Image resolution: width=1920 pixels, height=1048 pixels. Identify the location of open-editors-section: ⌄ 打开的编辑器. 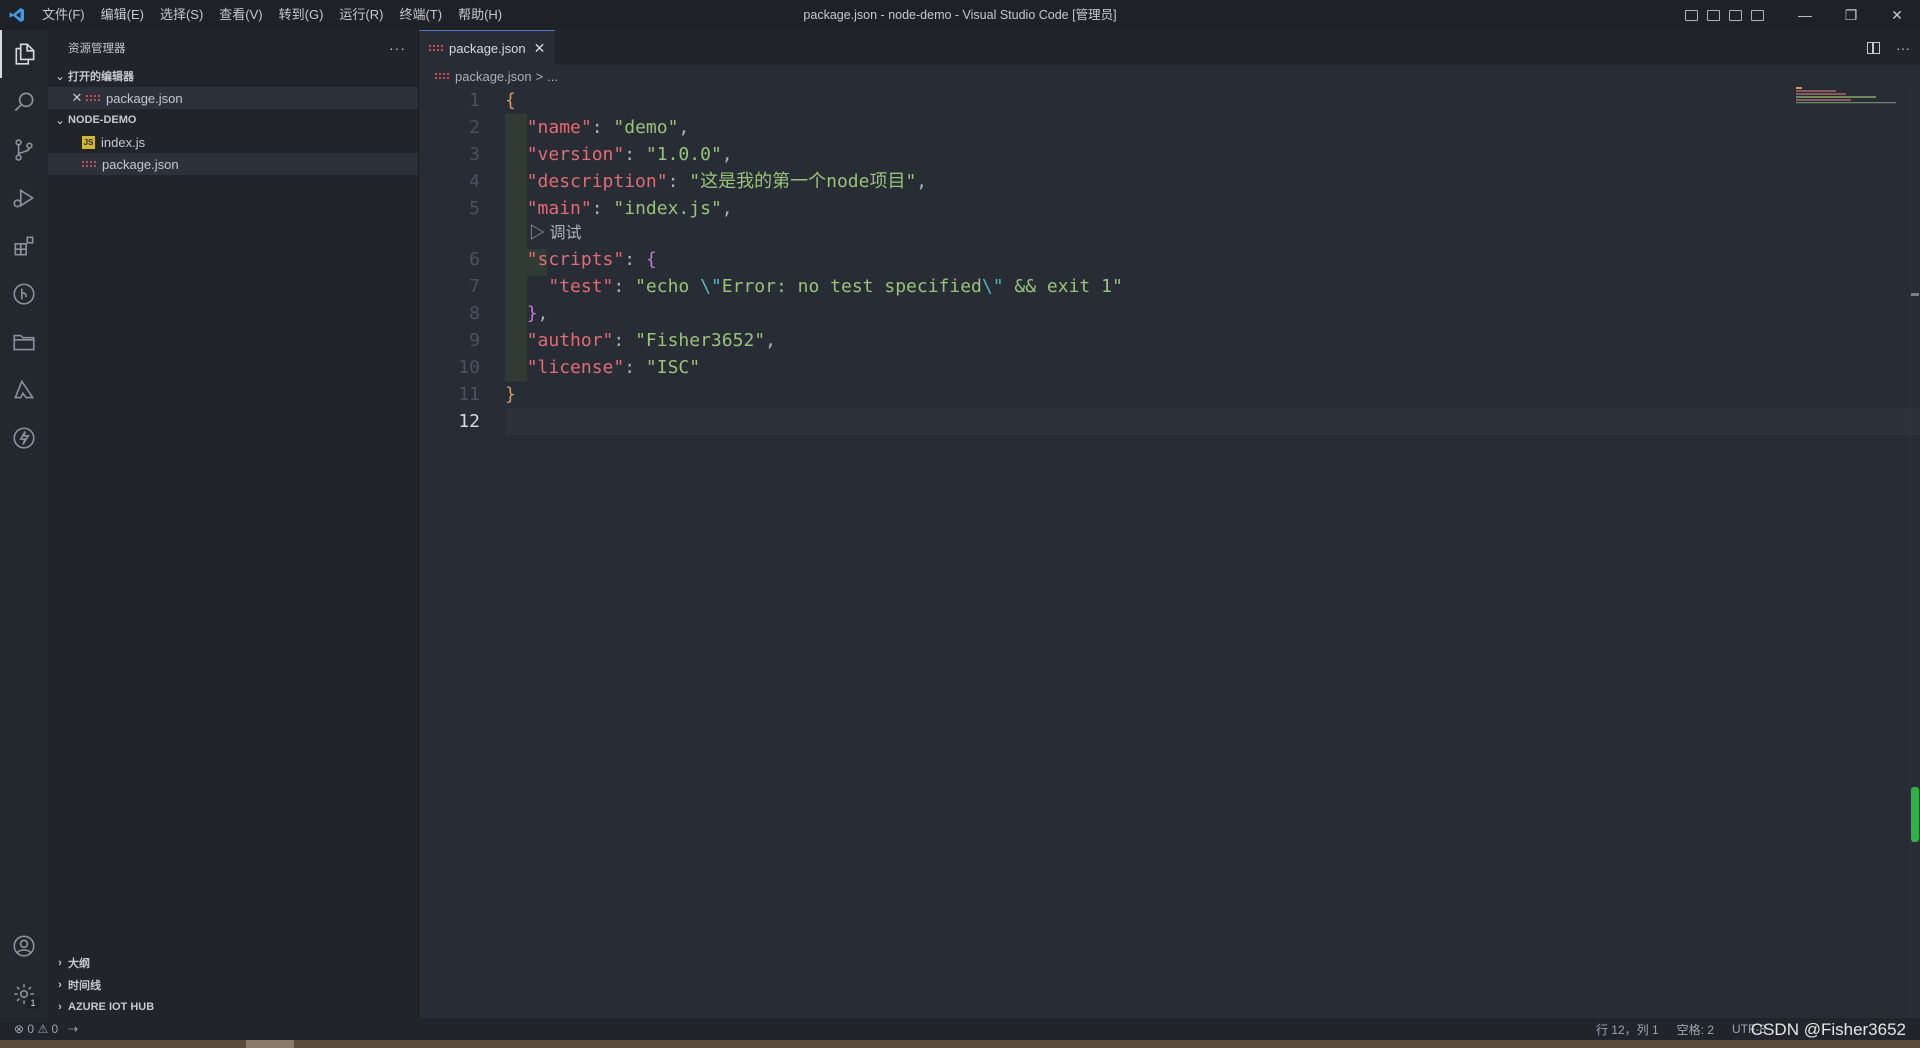
(233, 76).